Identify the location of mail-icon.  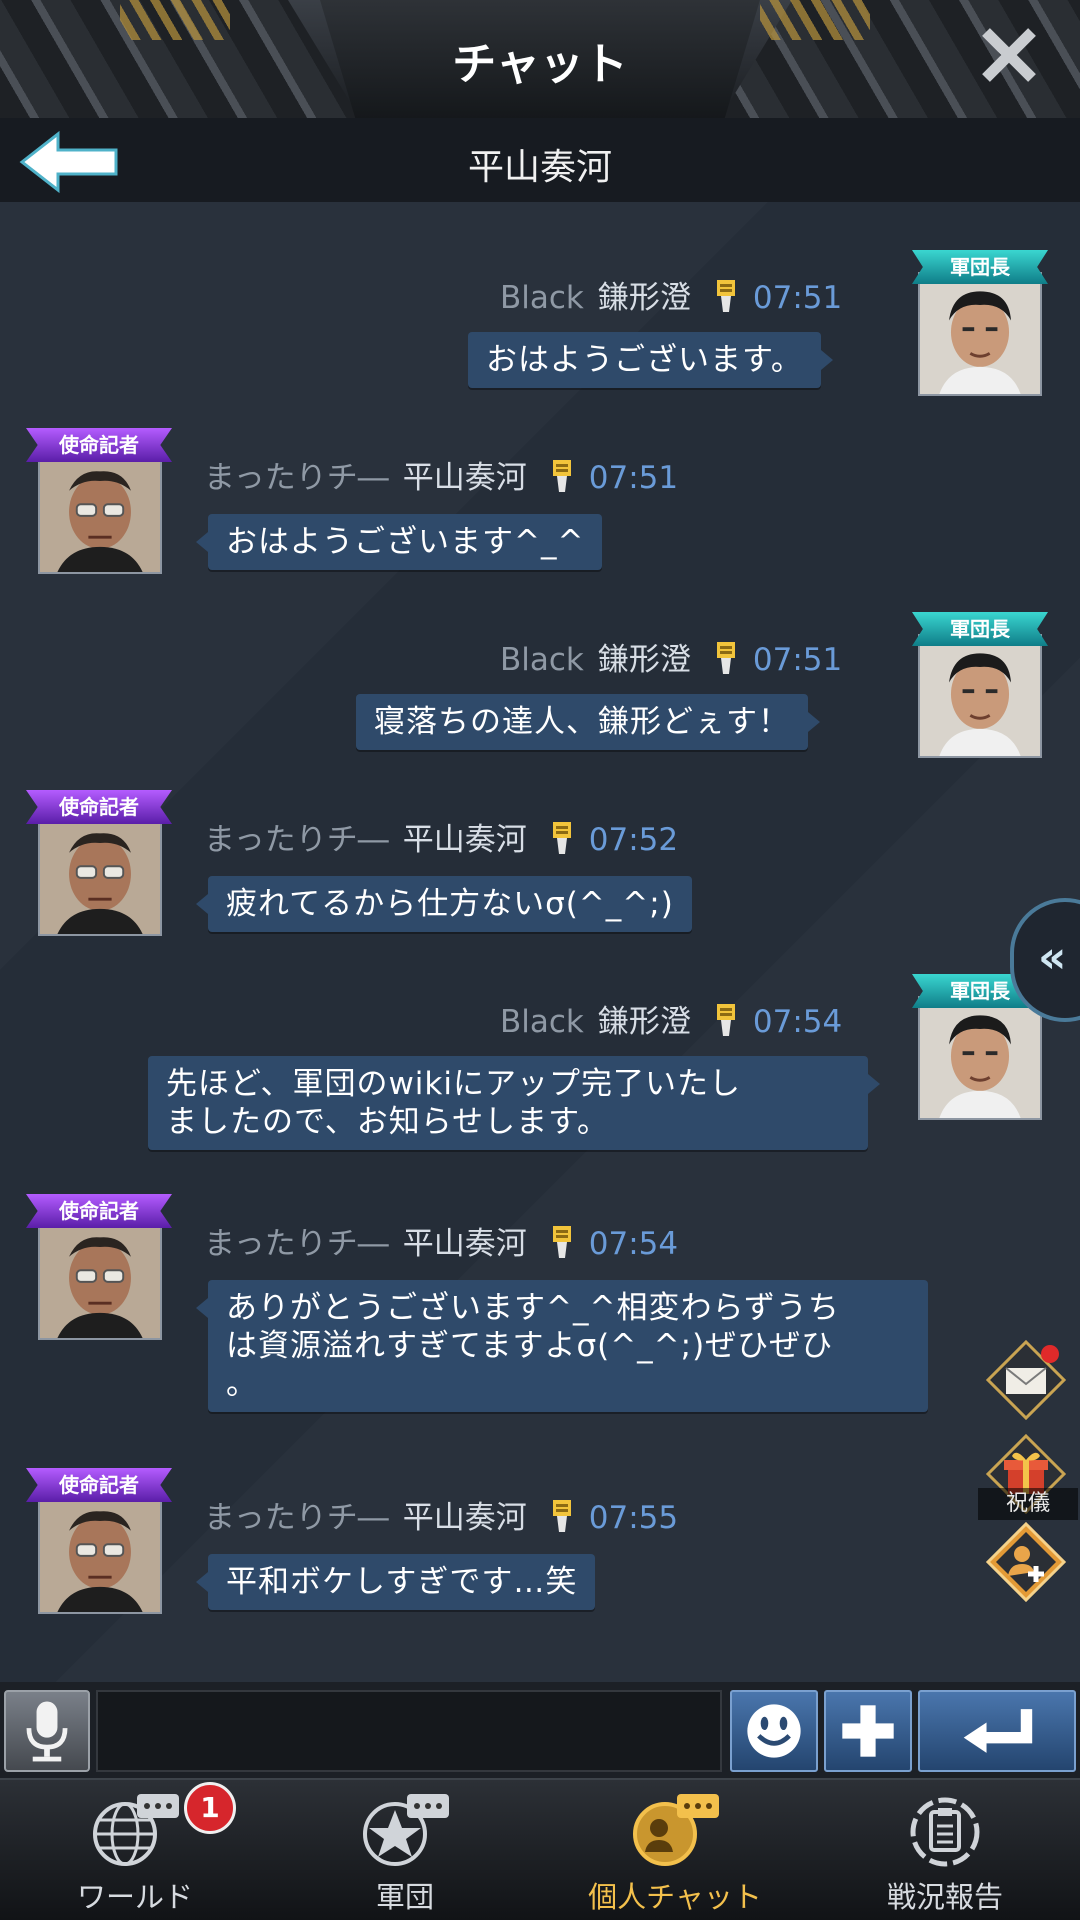
(1026, 1380).